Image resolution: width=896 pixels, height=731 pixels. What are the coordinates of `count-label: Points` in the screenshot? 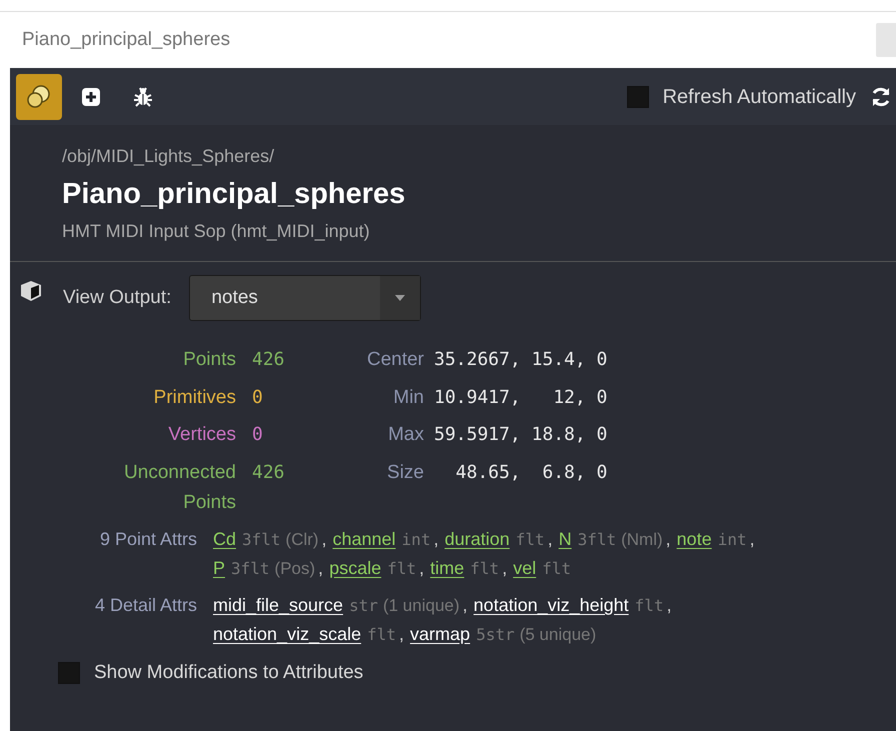 It's located at (209, 360).